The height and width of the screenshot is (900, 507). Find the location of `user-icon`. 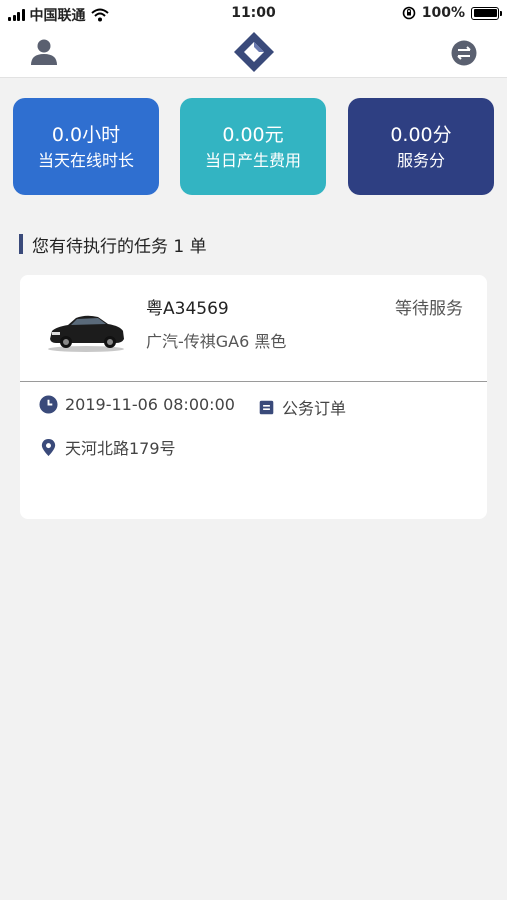

user-icon is located at coordinates (44, 52).